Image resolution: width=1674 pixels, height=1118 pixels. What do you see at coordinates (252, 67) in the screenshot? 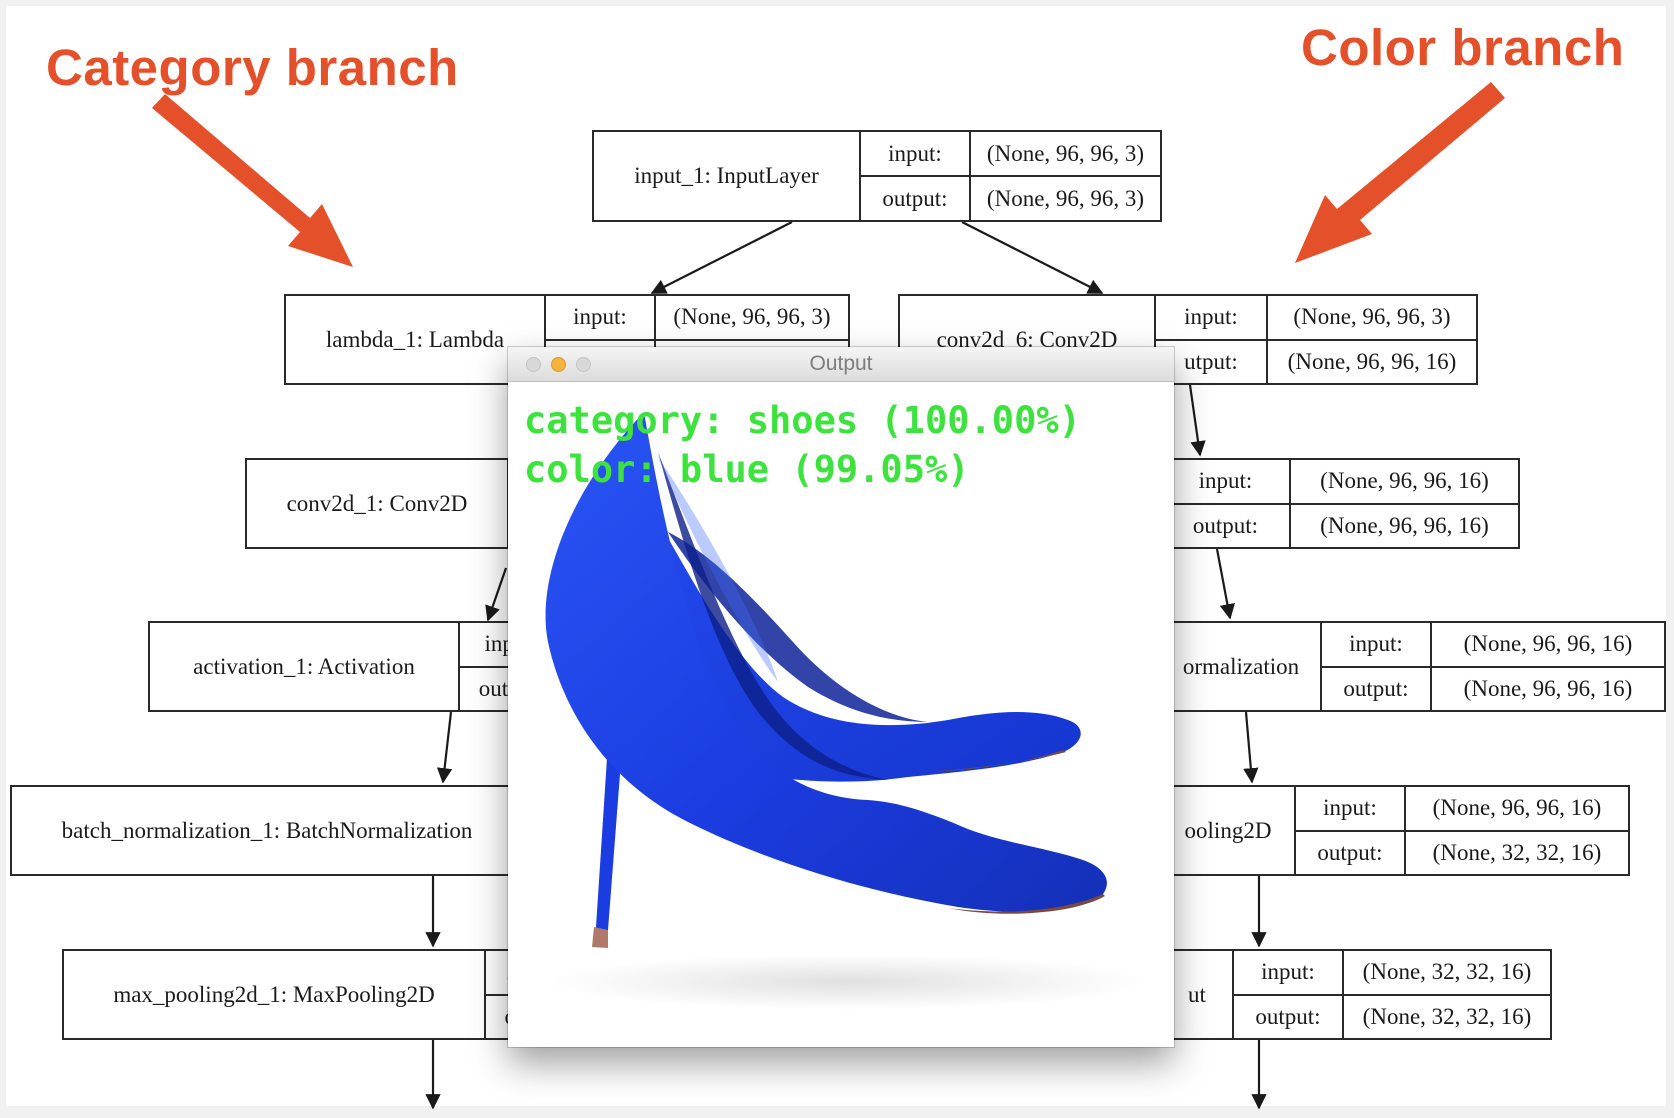
I see `category-branch-label: Category branch` at bounding box center [252, 67].